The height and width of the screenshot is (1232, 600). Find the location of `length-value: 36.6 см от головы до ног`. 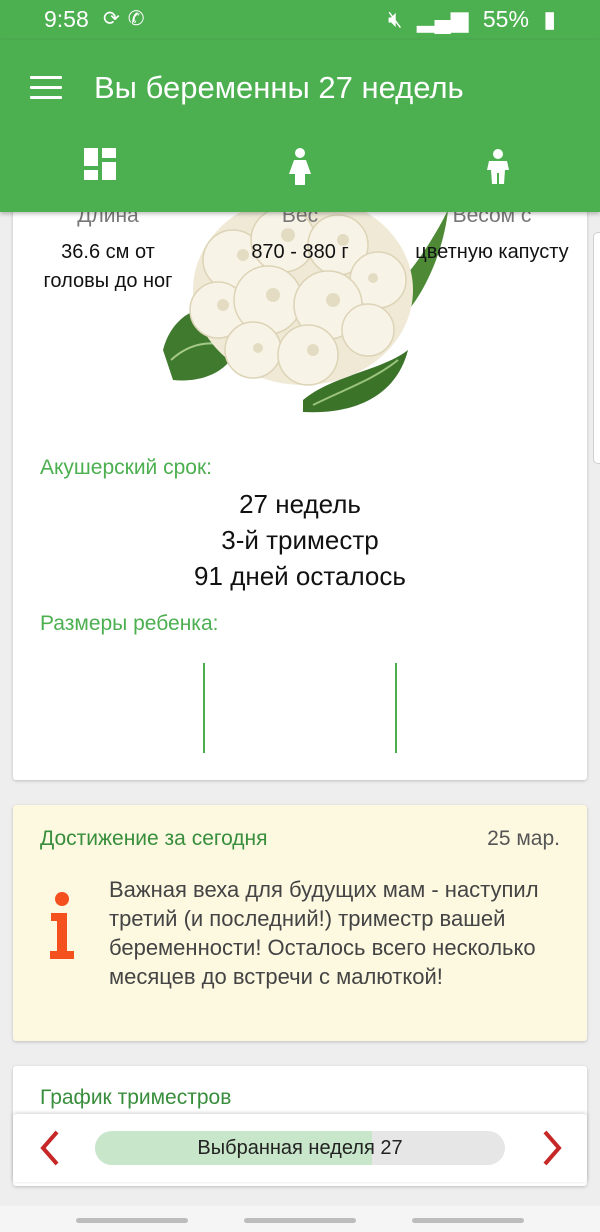

length-value: 36.6 см от головы до ног is located at coordinates (108, 266).